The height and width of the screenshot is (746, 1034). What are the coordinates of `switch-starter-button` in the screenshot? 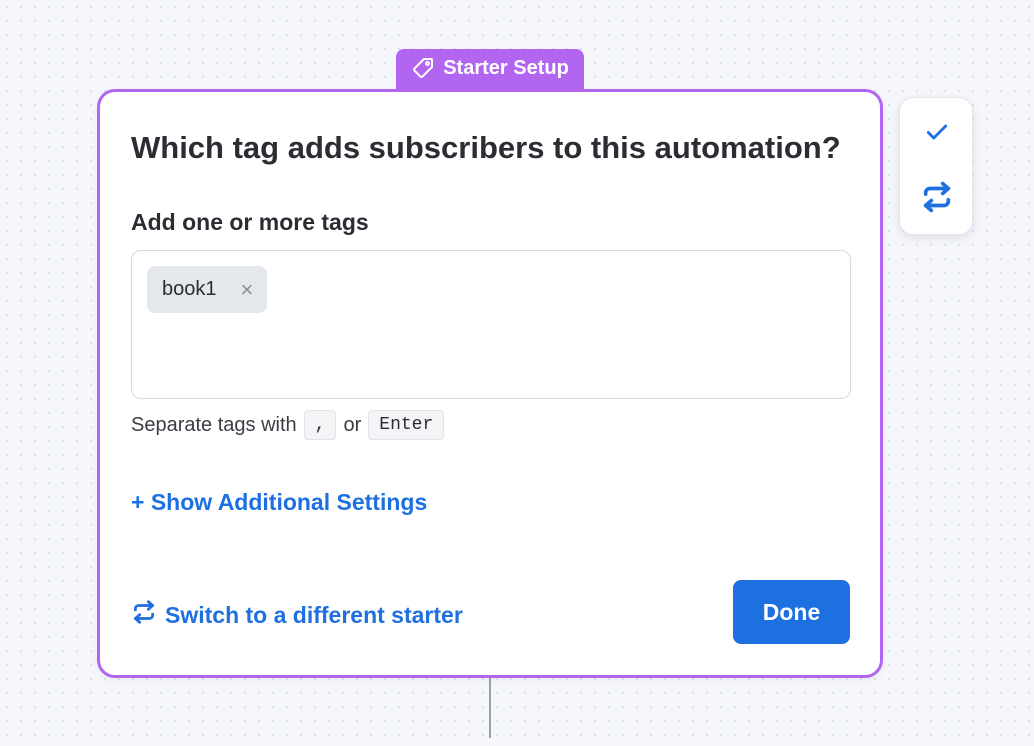 It's located at (937, 199).